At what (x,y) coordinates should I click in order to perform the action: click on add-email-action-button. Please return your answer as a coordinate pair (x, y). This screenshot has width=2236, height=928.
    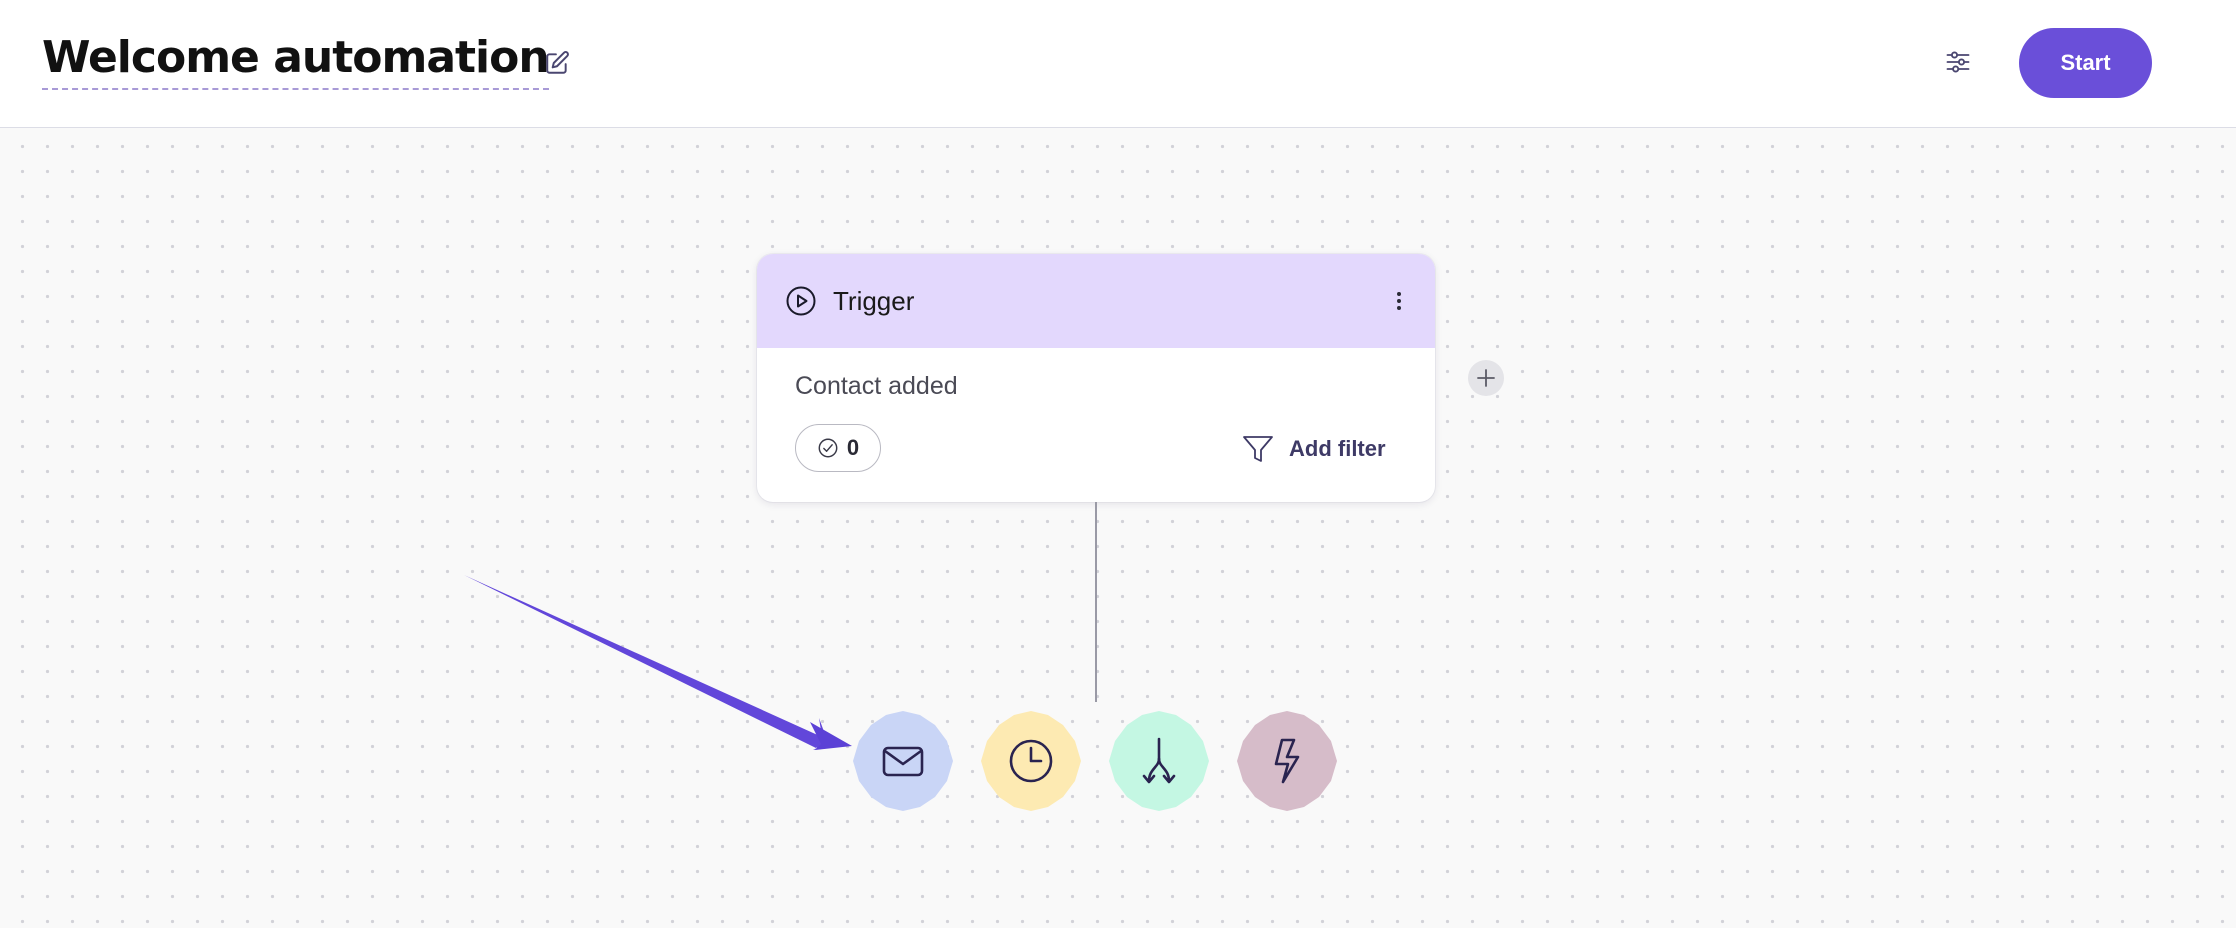
    Looking at the image, I should click on (903, 761).